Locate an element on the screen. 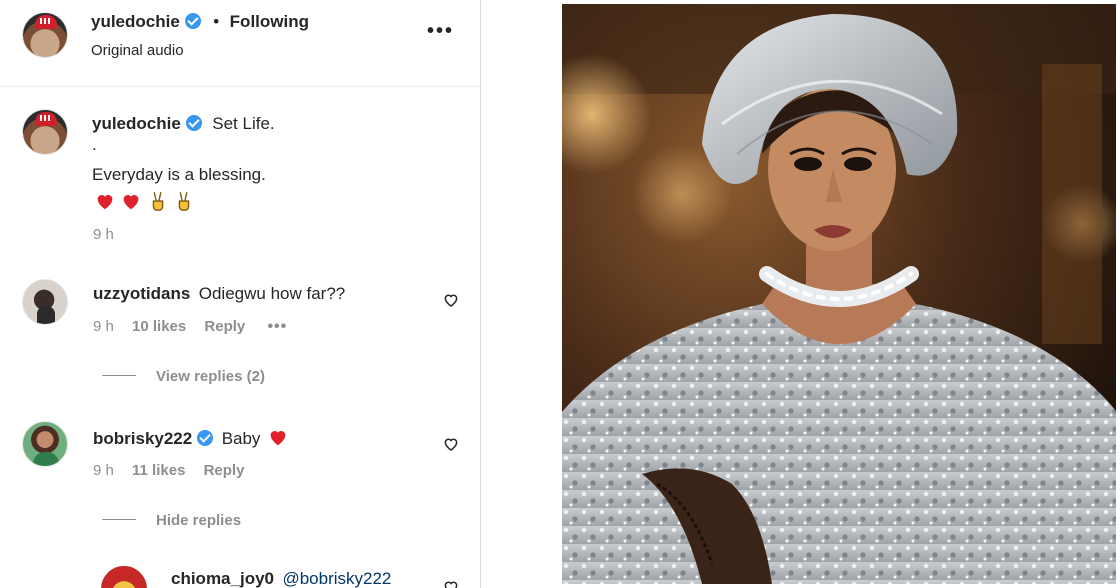 The height and width of the screenshot is (588, 1120). reply-body: chioma_joy0 @bobrisky222 is located at coordinates (281, 578).